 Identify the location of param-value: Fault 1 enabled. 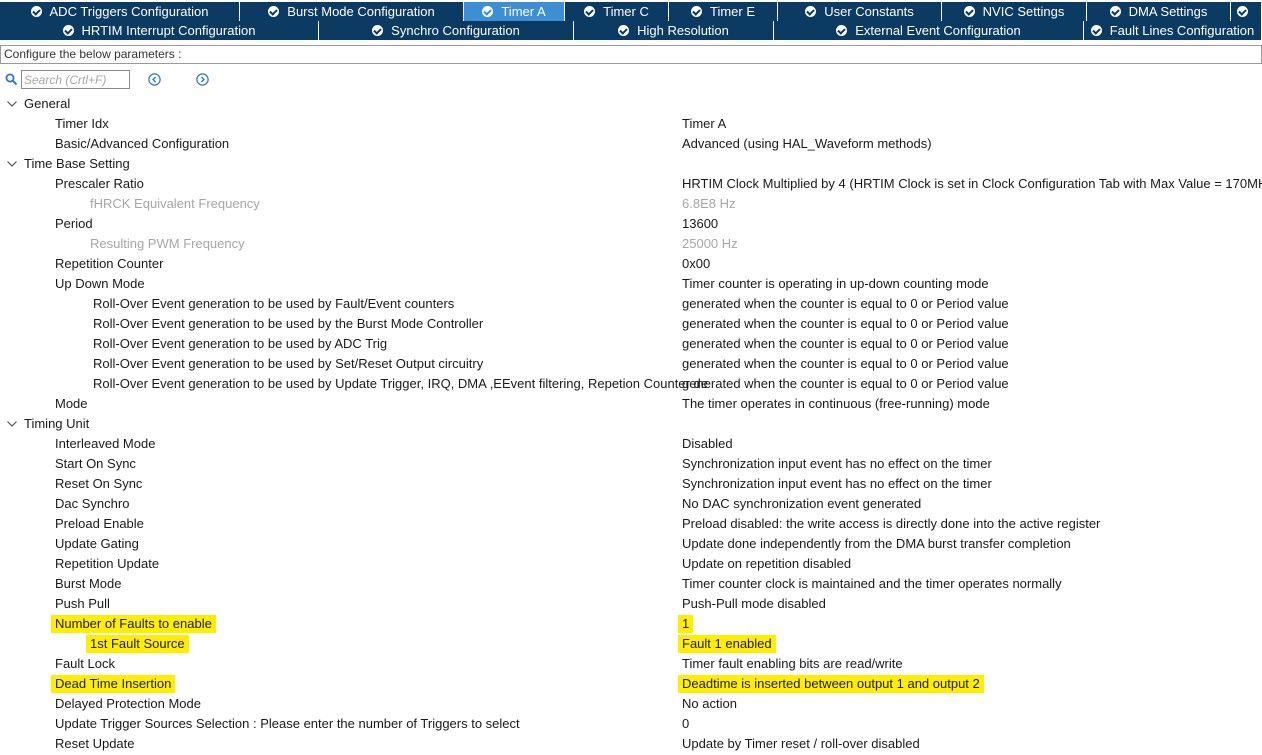
(727, 644).